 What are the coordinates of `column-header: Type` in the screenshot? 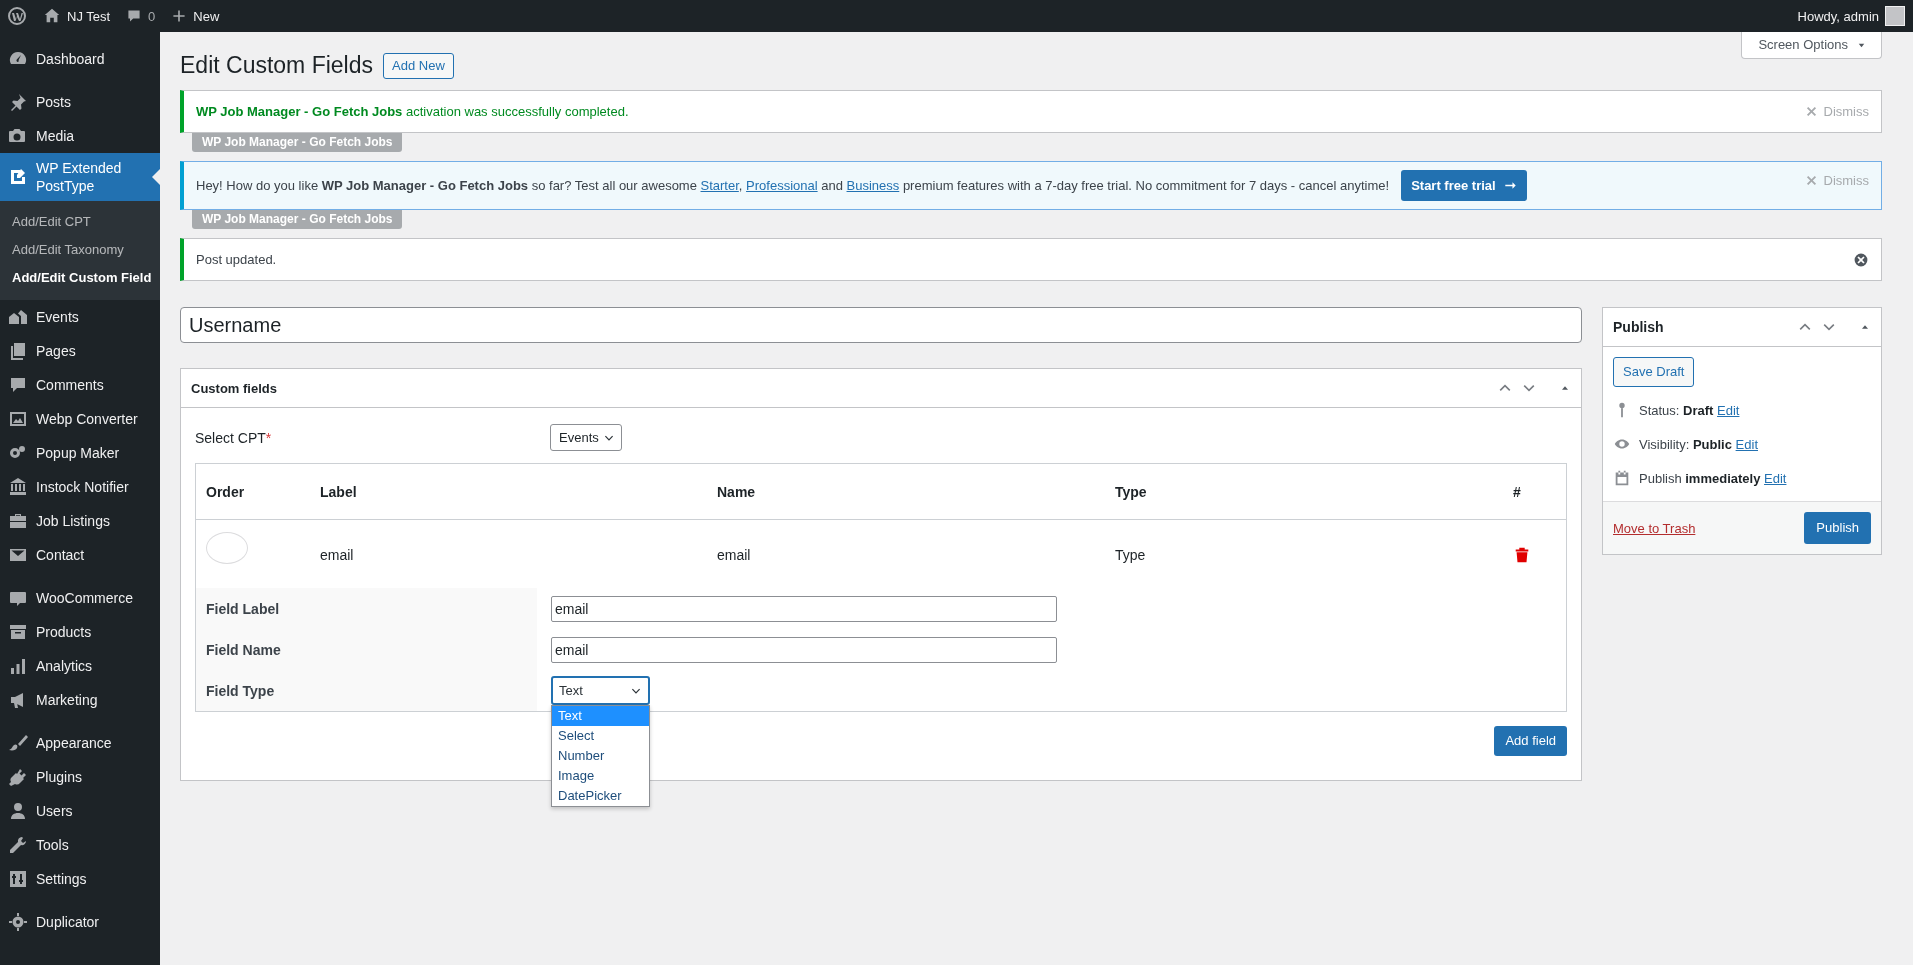 It's located at (1131, 491).